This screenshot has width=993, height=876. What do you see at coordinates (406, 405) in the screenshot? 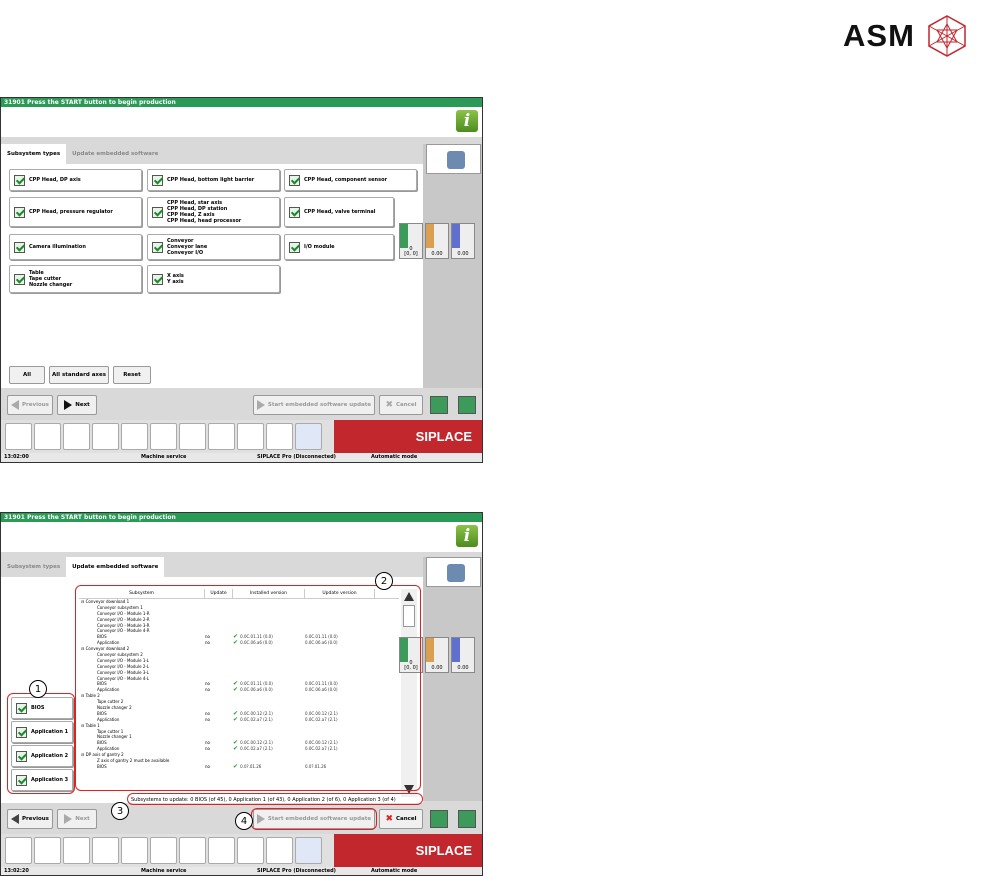
I see `cancel-label: Cancel` at bounding box center [406, 405].